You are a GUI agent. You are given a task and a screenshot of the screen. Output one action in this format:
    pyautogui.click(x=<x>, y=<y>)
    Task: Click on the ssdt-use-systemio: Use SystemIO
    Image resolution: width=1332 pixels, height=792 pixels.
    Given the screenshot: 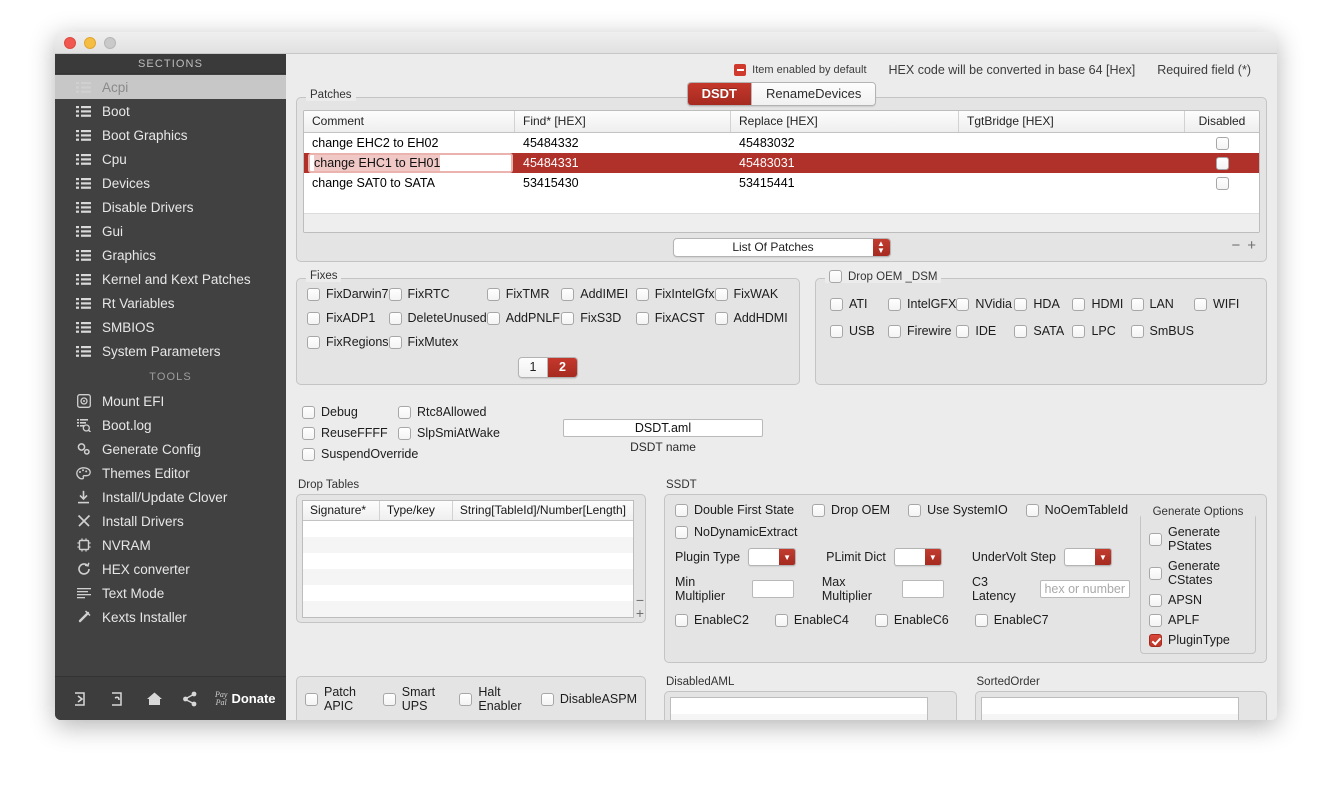 What is the action you would take?
    pyautogui.click(x=958, y=510)
    